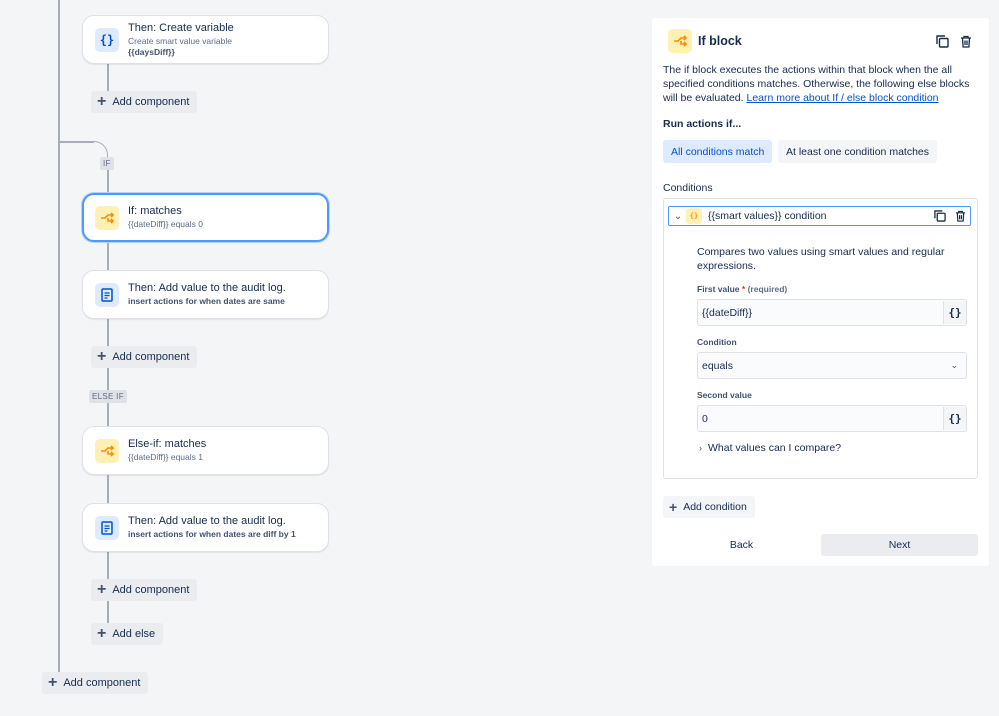 This screenshot has height=716, width=999. I want to click on expander-label: What values can I compare?, so click(775, 448).